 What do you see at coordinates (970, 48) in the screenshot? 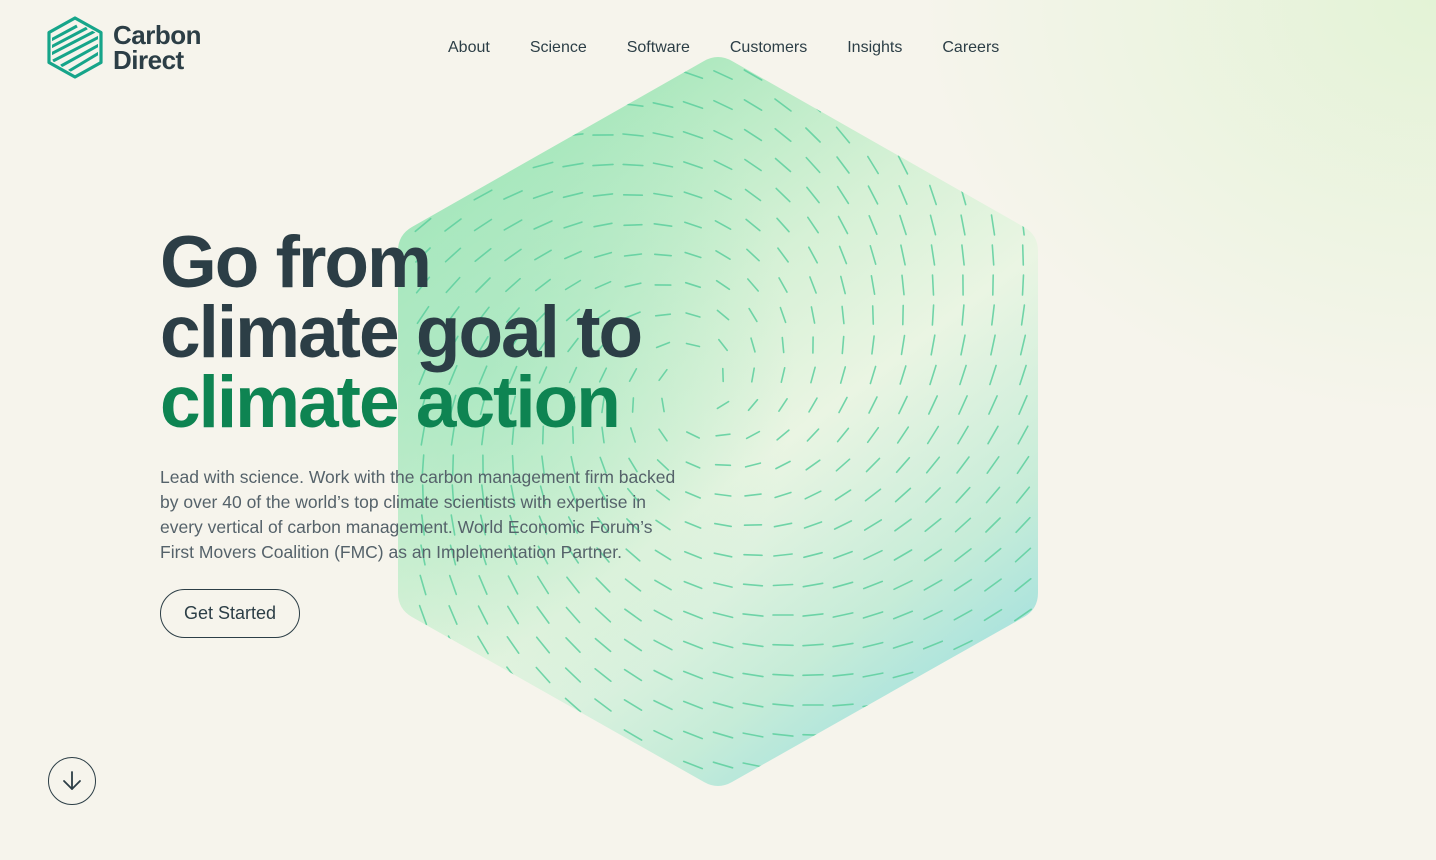
I see `nav-item-careers: Careers` at bounding box center [970, 48].